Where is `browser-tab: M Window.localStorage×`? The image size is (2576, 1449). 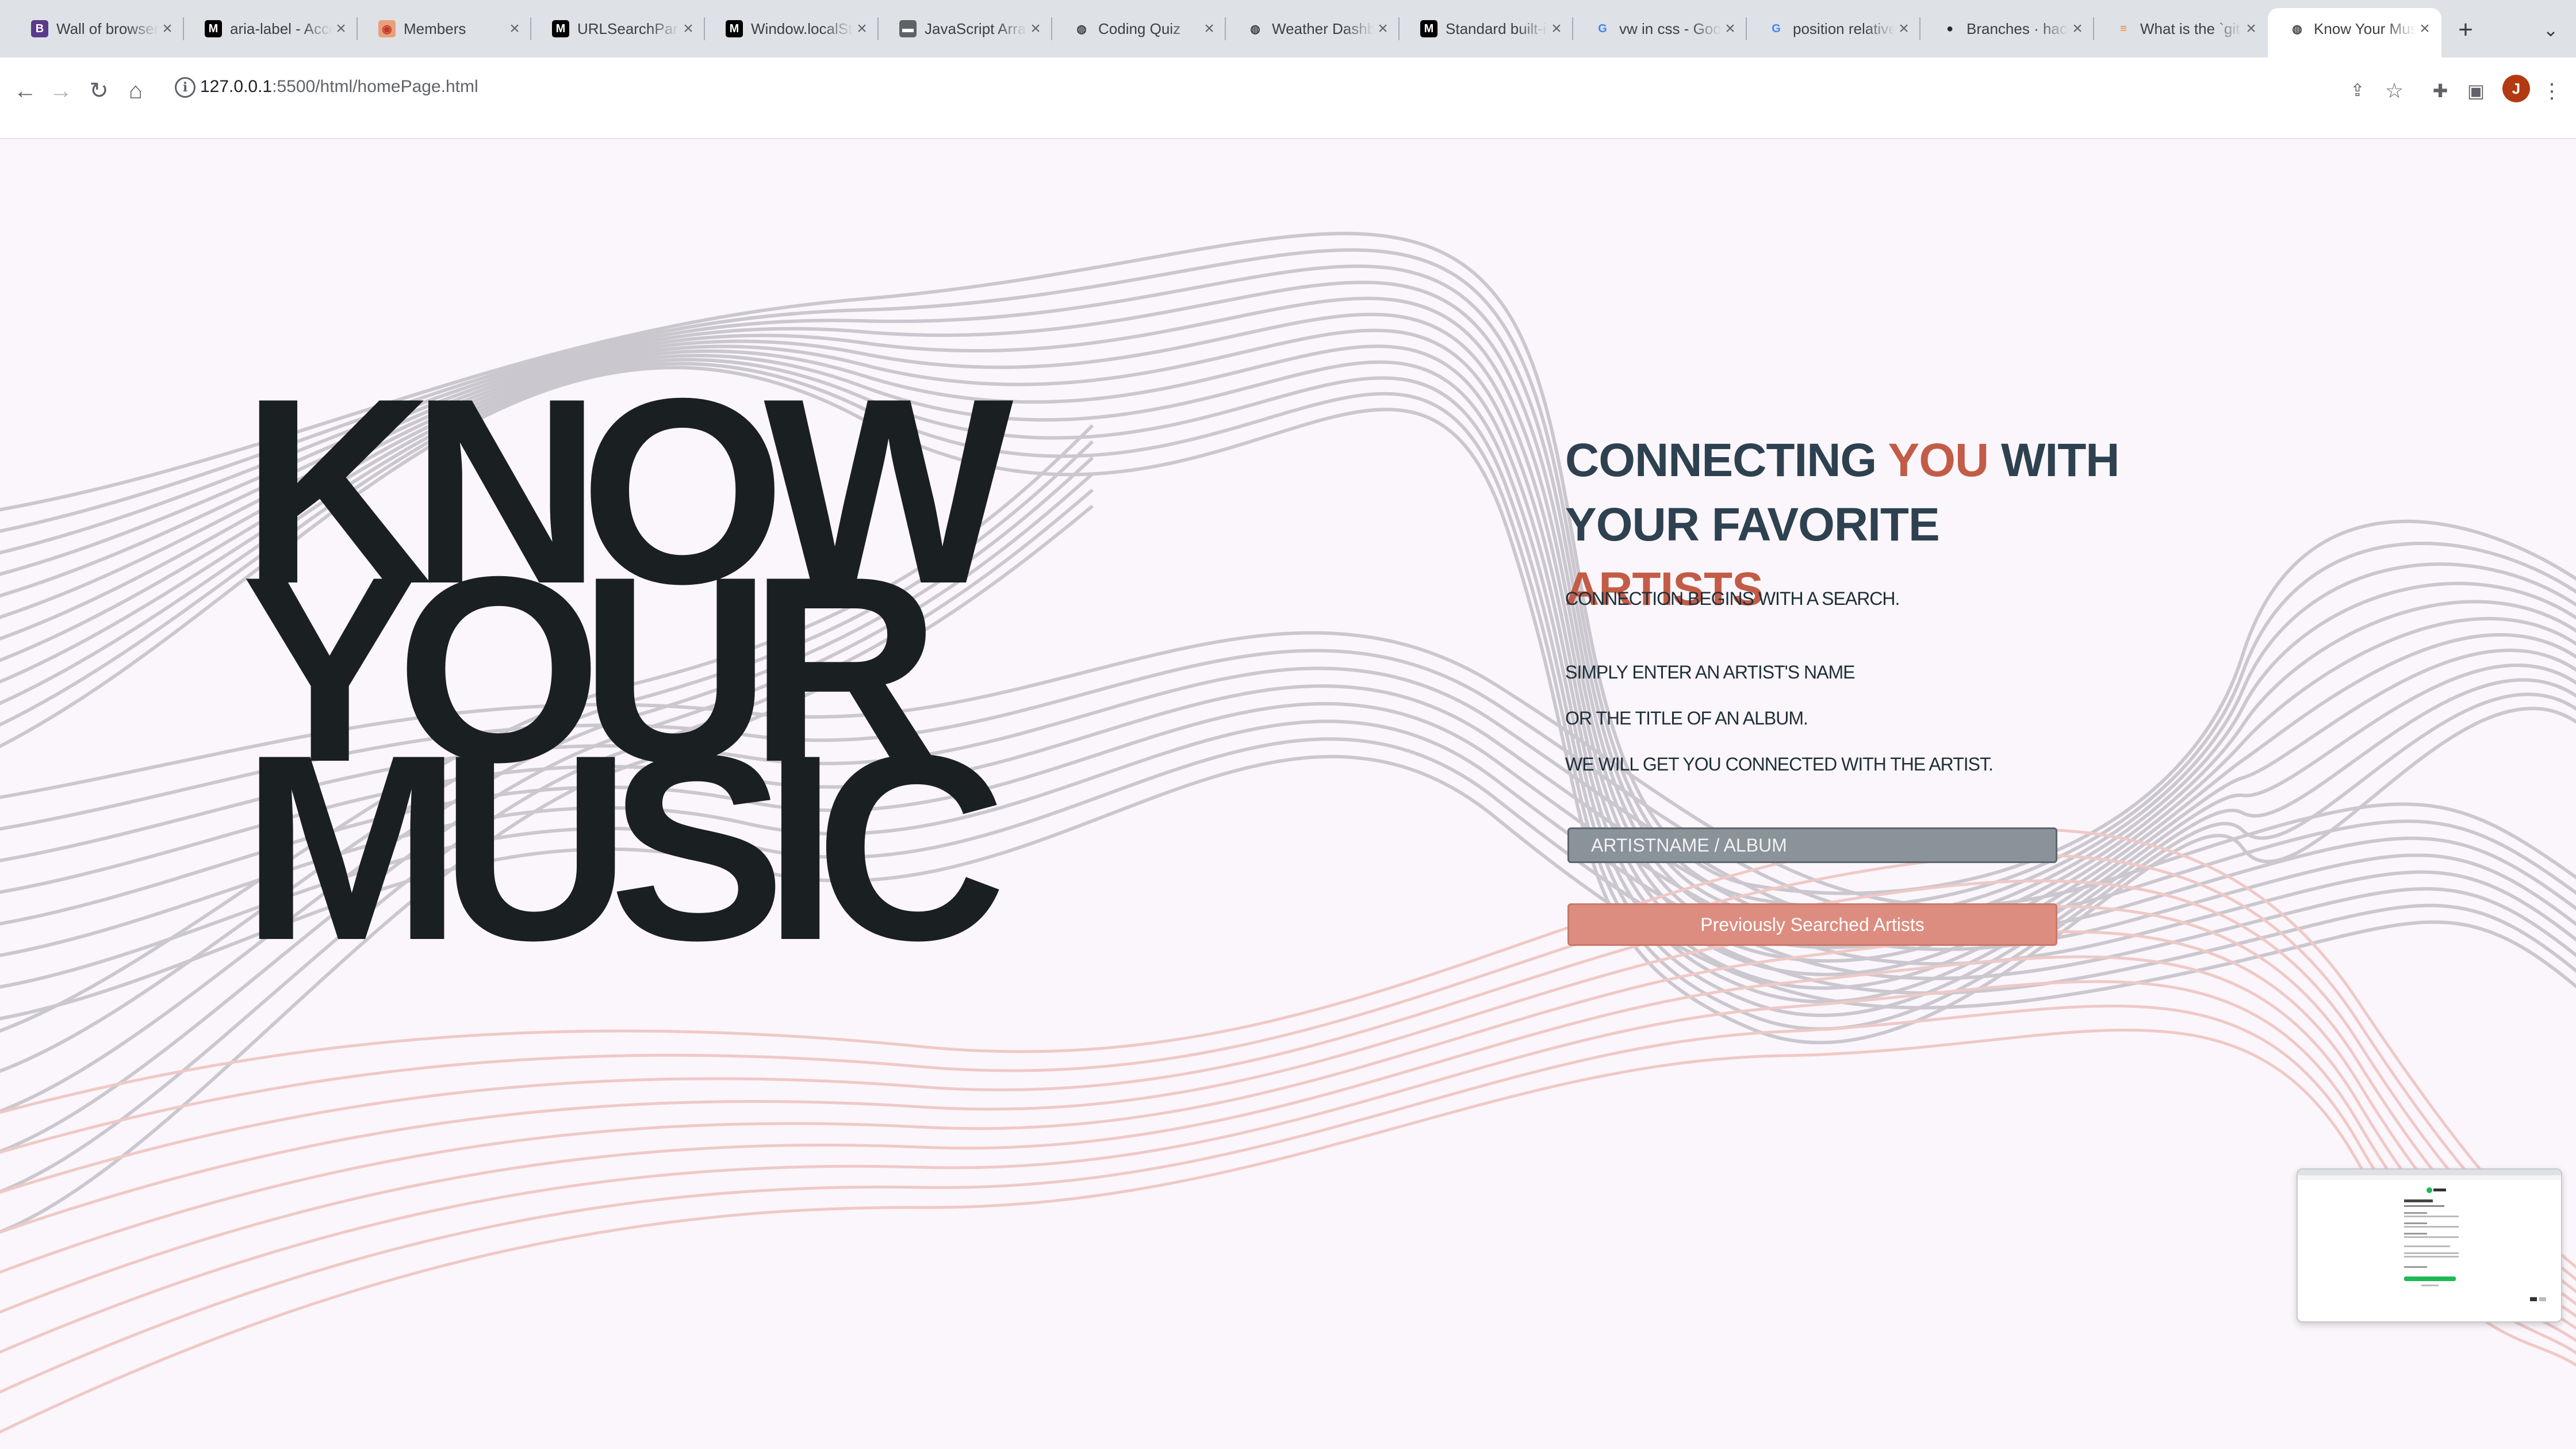 browser-tab: M Window.localStorage× is located at coordinates (792, 28).